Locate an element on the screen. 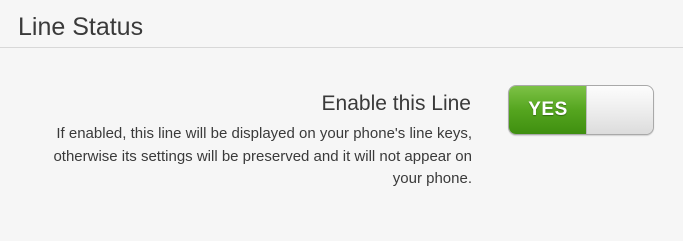 Image resolution: width=683 pixels, height=241 pixels. toggle-knob is located at coordinates (619, 110).